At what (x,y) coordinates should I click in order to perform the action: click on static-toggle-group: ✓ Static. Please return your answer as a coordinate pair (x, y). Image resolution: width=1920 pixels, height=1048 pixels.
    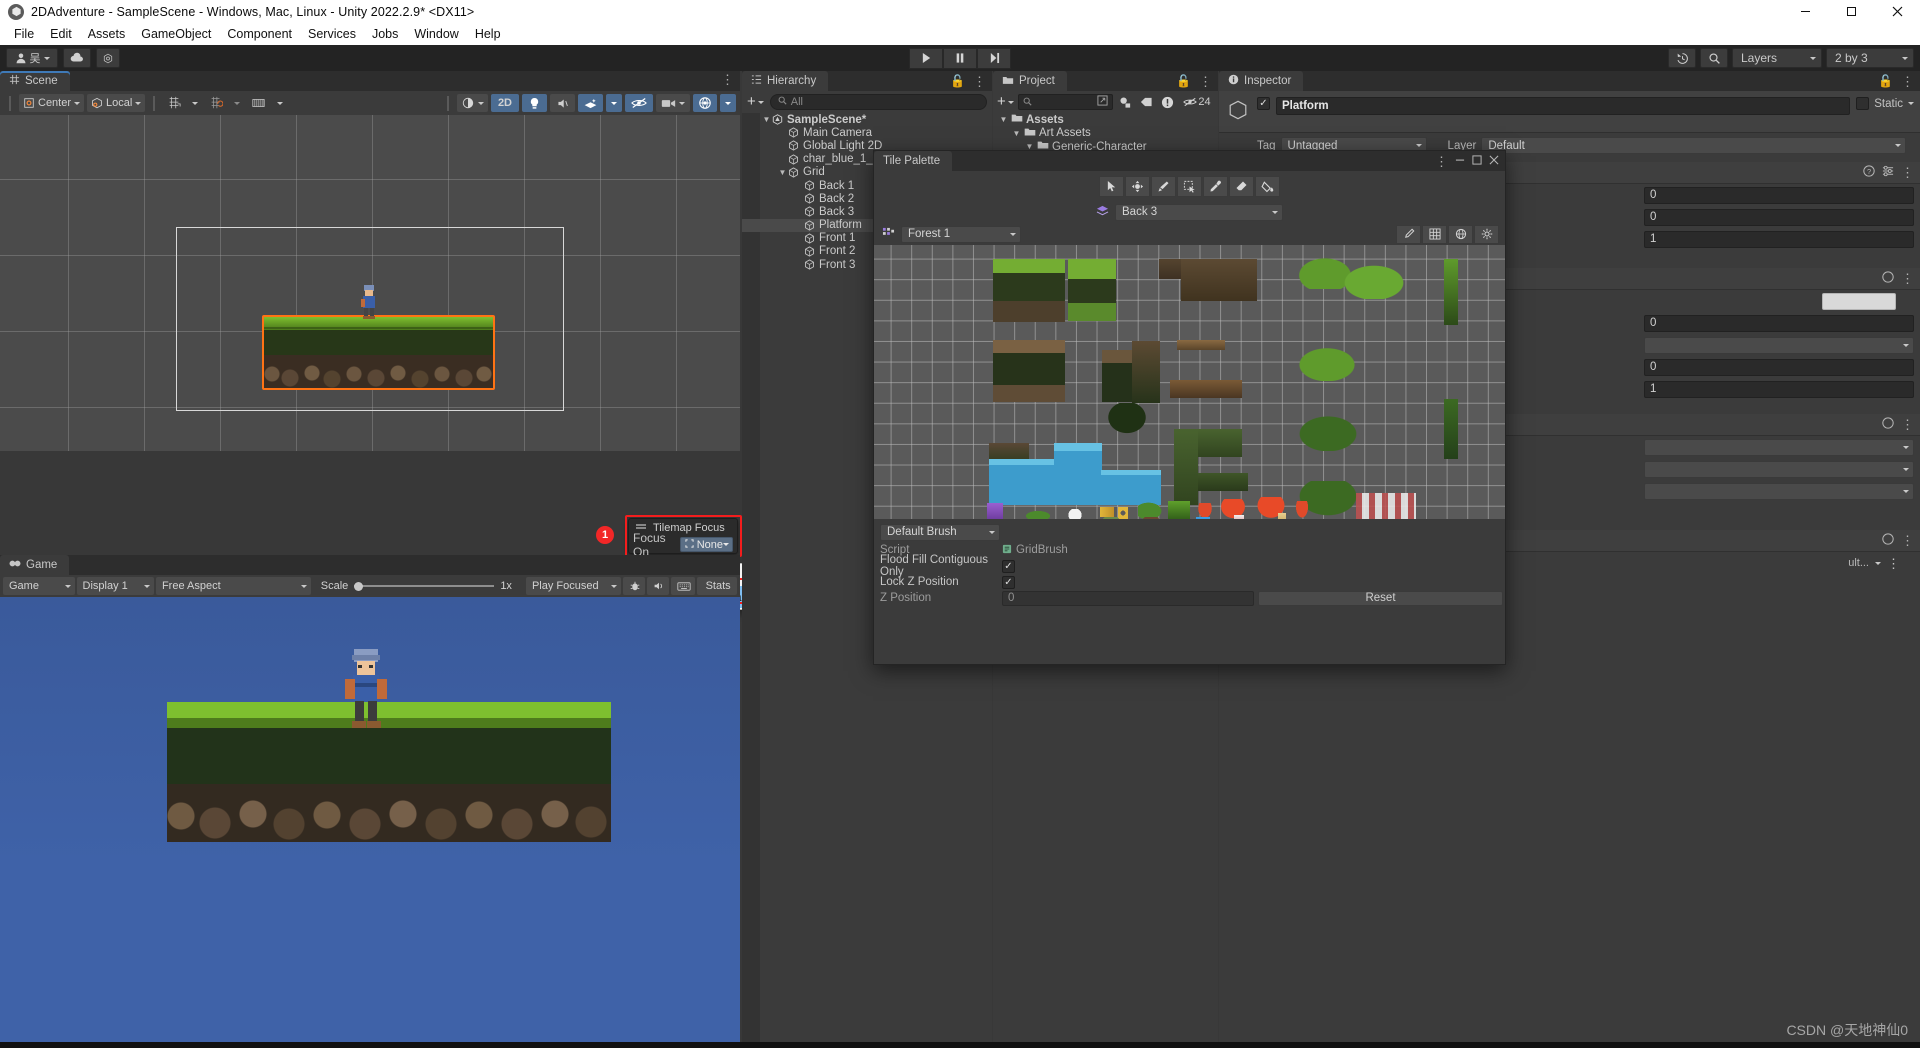
    Looking at the image, I should click on (1885, 103).